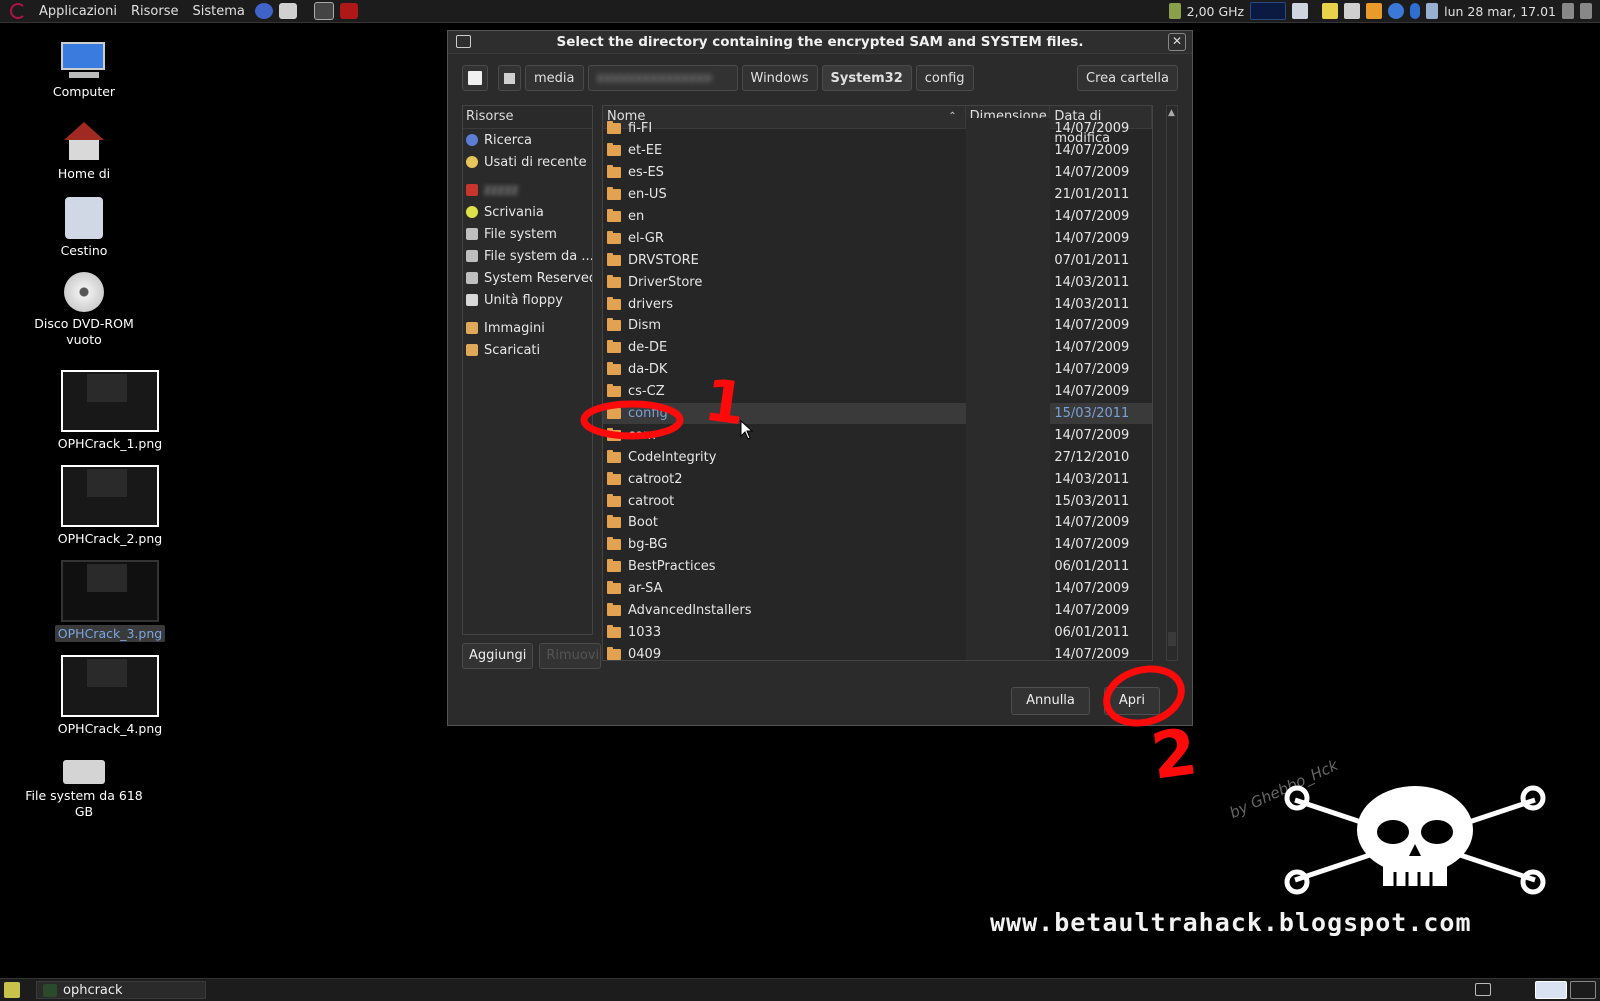  What do you see at coordinates (527, 300) in the screenshot?
I see `place-floppy: Unità floppy` at bounding box center [527, 300].